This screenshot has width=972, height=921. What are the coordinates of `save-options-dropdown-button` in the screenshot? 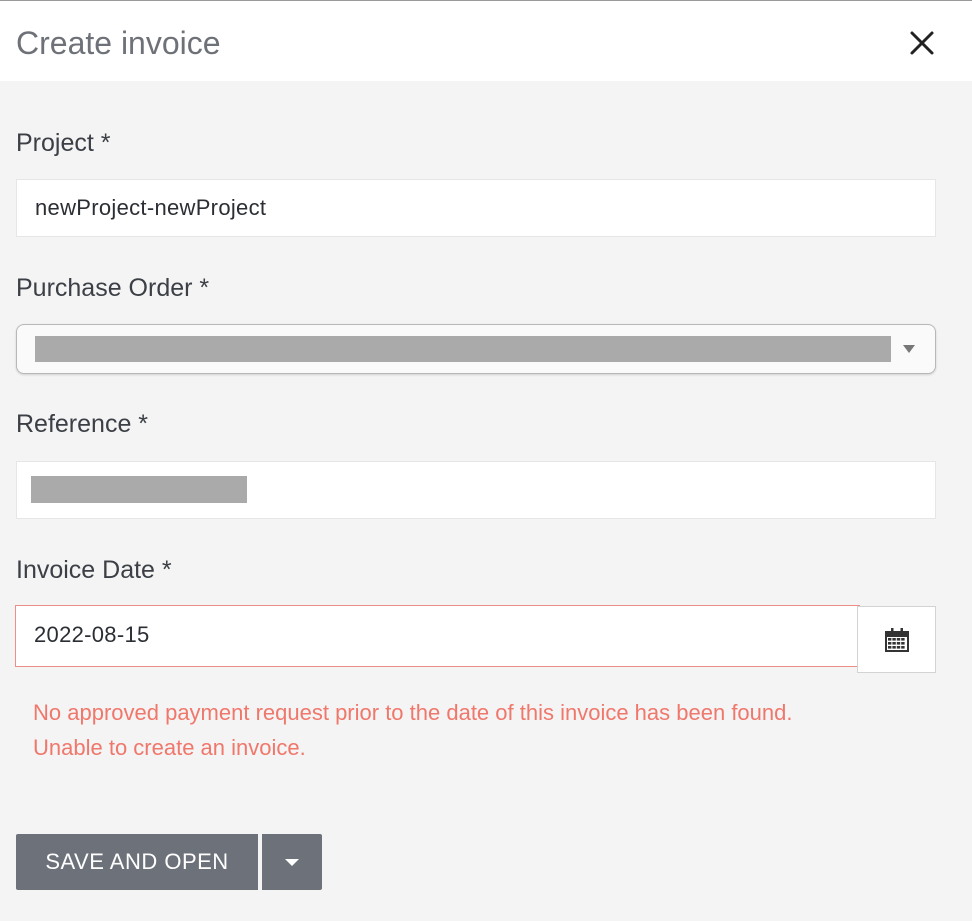 It's located at (292, 862).